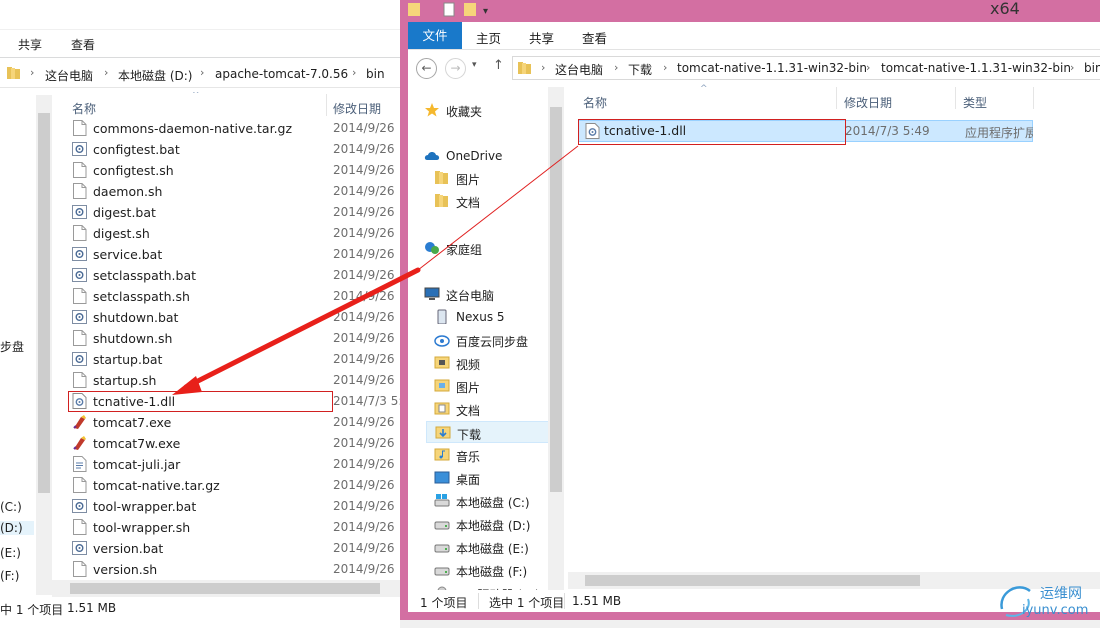  What do you see at coordinates (474, 65) in the screenshot?
I see `chevron-down-icon: ▾` at bounding box center [474, 65].